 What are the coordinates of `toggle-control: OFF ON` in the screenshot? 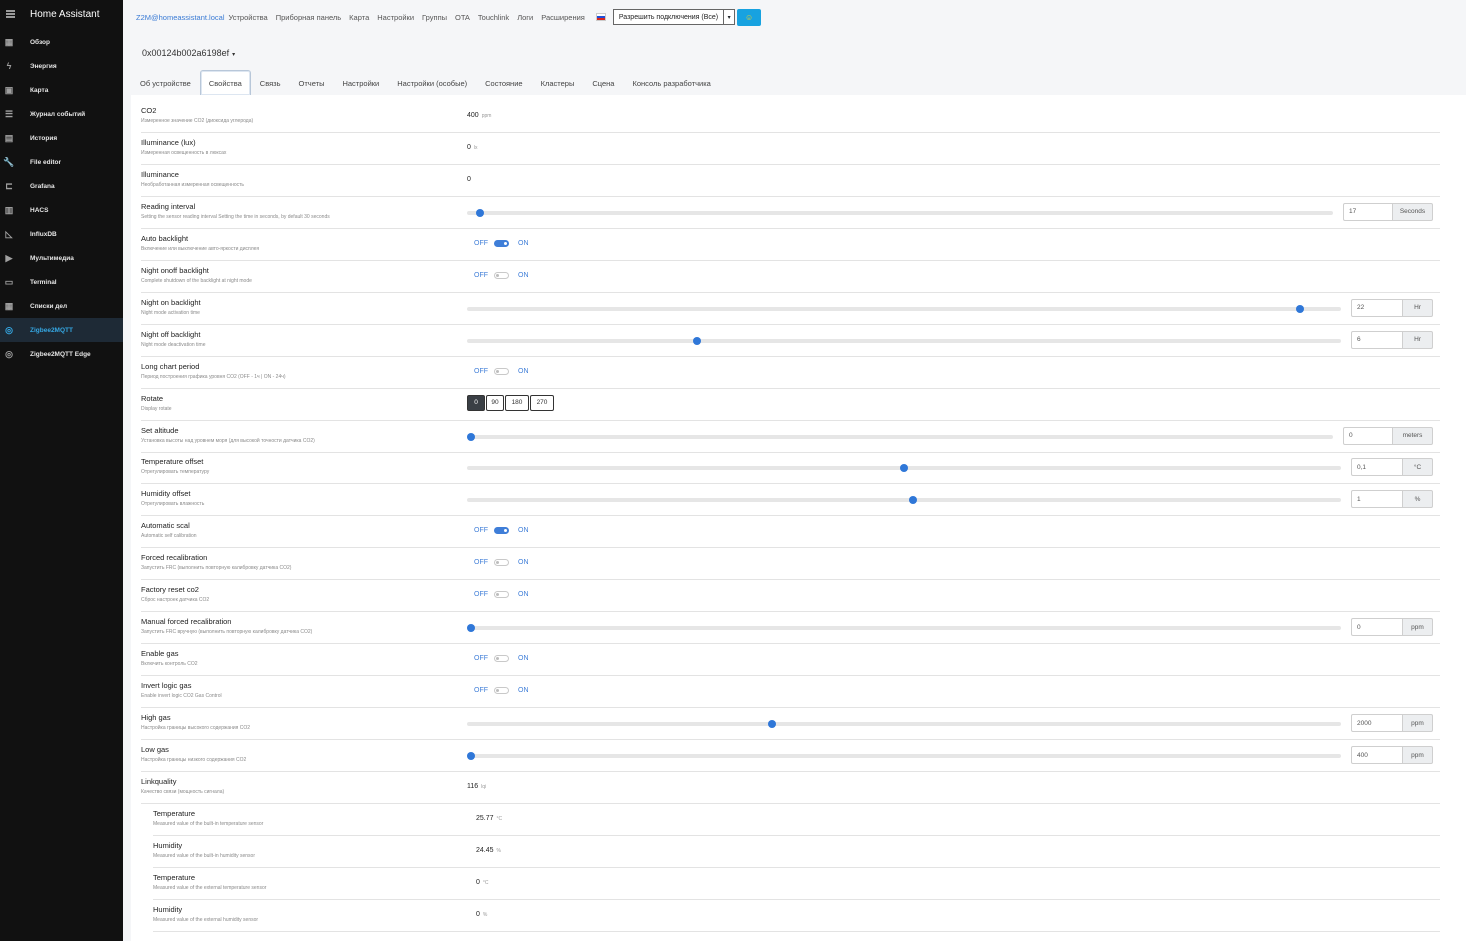 It's located at (501, 371).